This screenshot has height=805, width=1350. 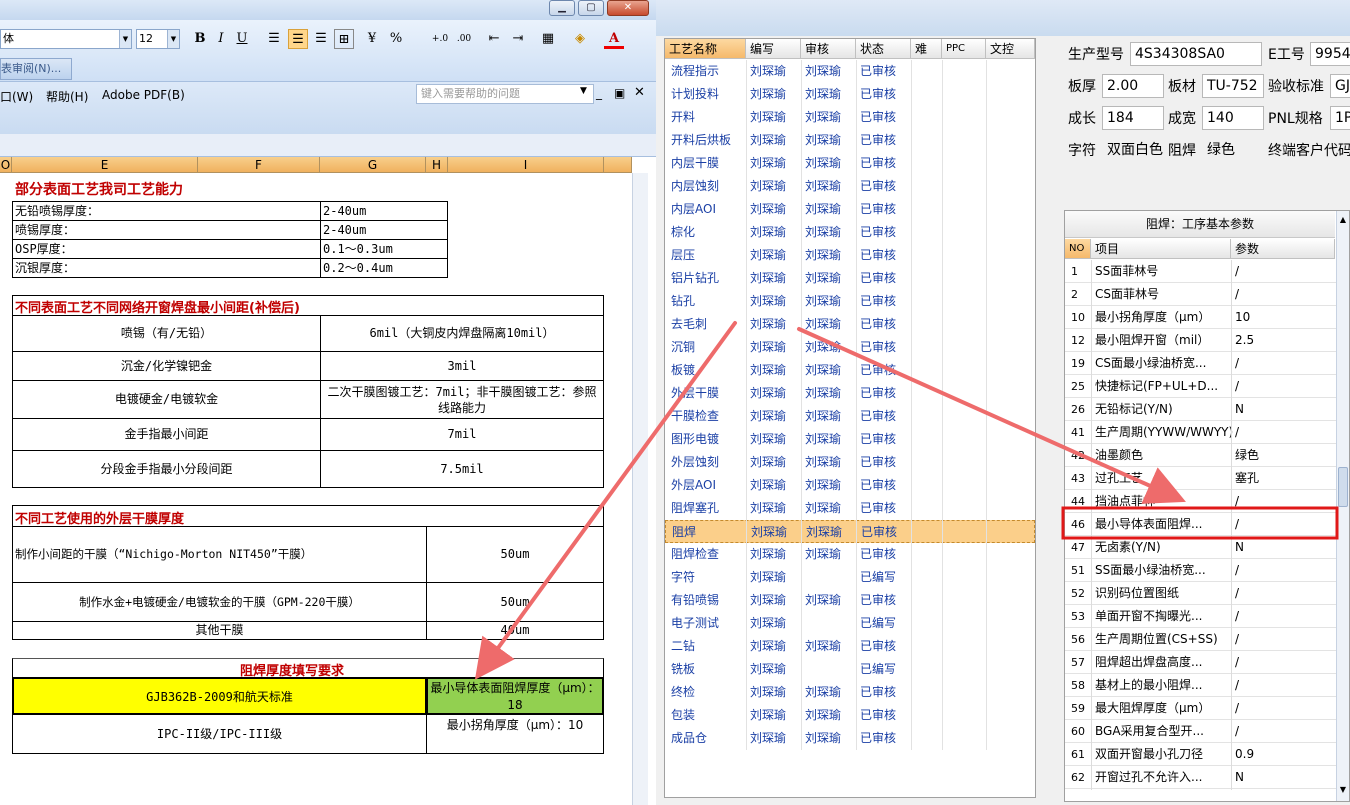 What do you see at coordinates (274, 39) in the screenshot?
I see `align-left-icon: ☰` at bounding box center [274, 39].